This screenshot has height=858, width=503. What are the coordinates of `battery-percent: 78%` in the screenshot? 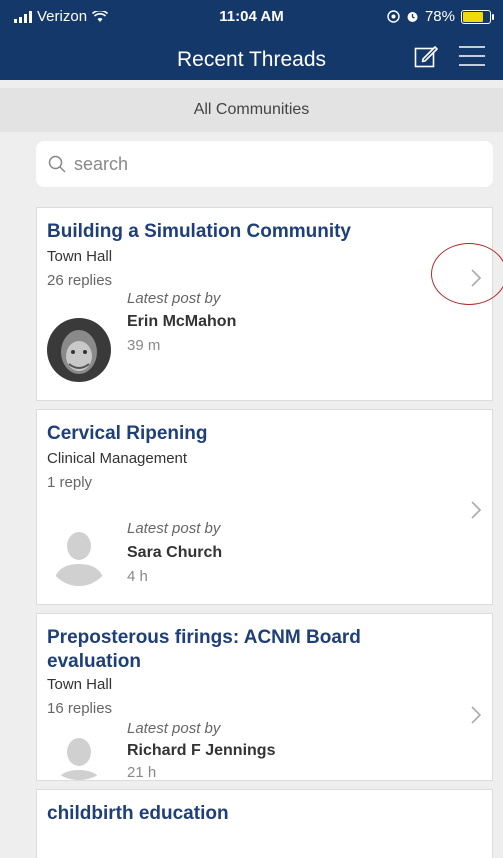 It's located at (439, 16).